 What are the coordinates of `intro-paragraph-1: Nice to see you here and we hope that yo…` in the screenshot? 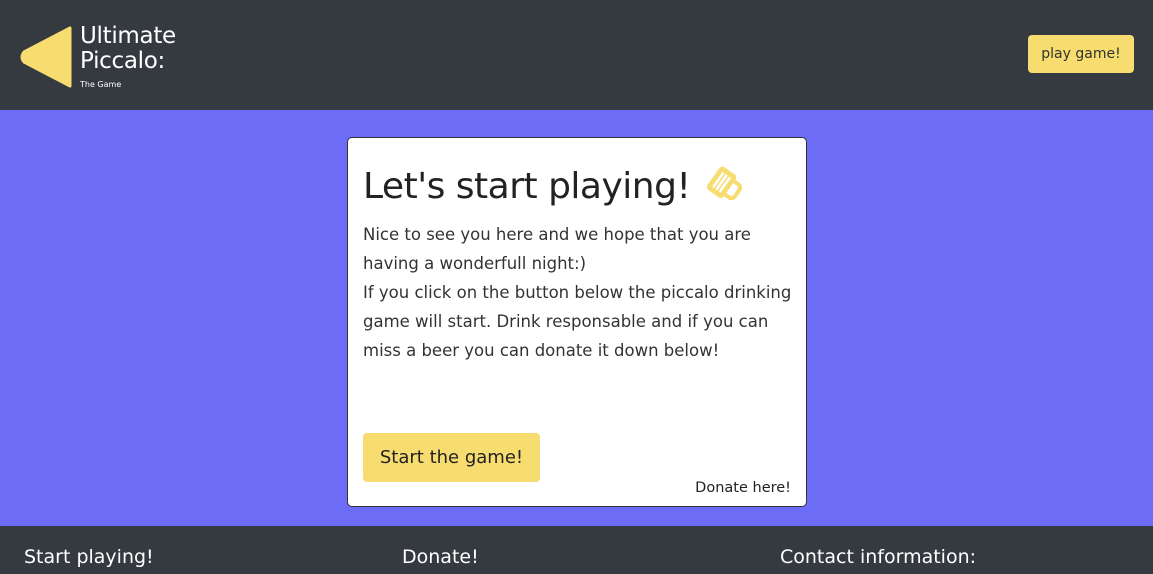 It's located at (557, 249).